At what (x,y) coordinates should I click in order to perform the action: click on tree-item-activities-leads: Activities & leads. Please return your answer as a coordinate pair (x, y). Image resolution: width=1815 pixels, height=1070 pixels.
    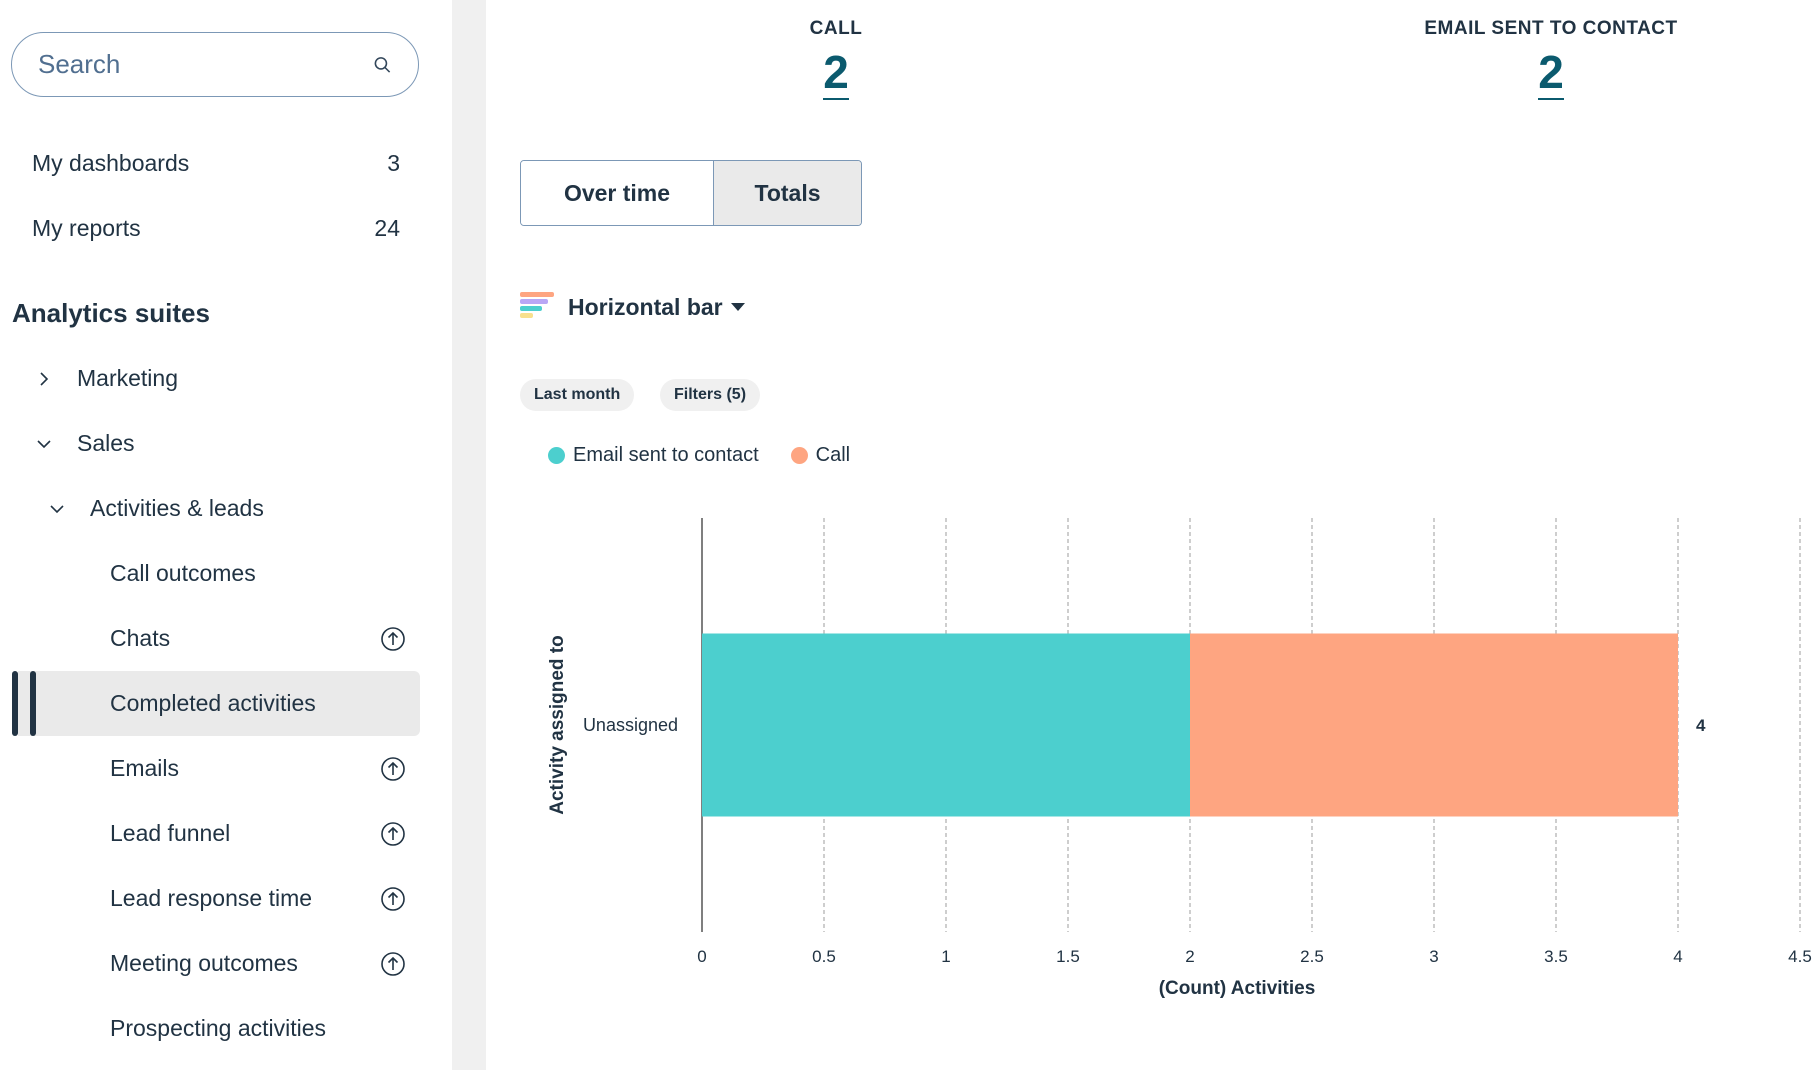
    Looking at the image, I should click on (210, 508).